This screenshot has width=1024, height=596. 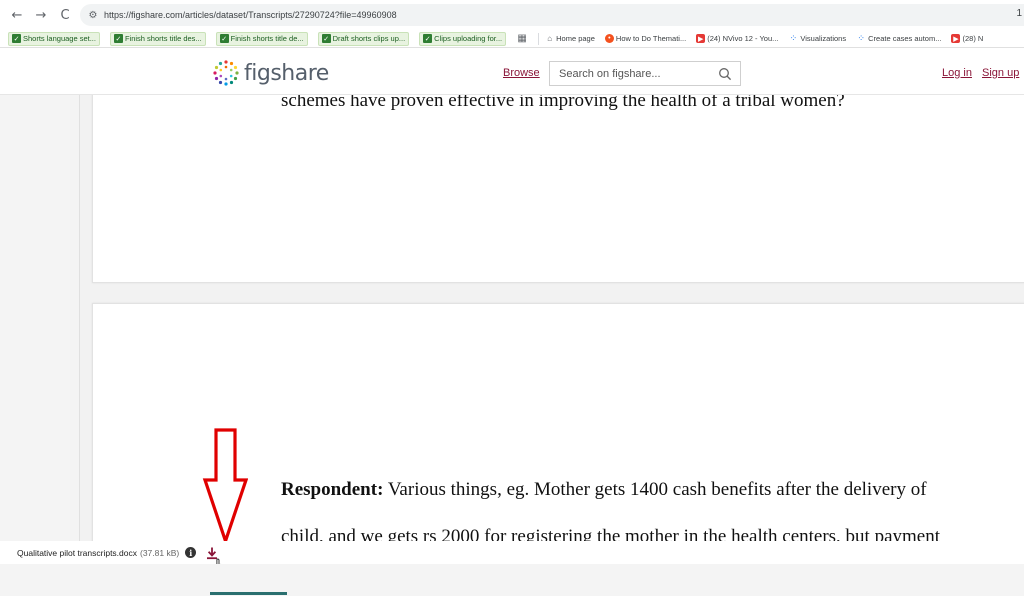 I want to click on figshare-logo-icon, so click(x=226, y=73).